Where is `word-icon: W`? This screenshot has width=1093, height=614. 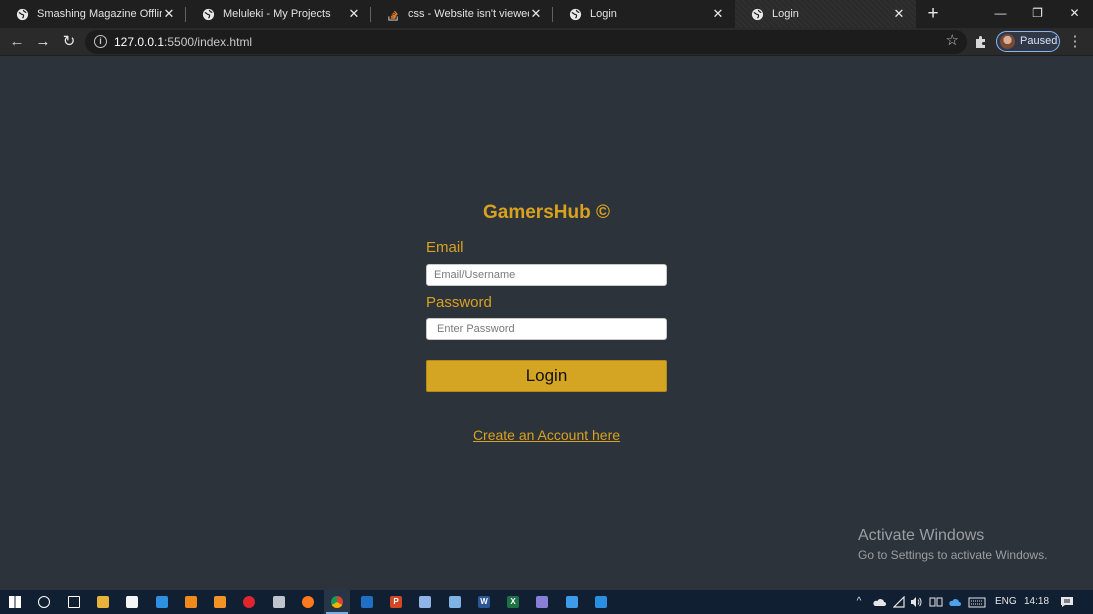 word-icon: W is located at coordinates (484, 602).